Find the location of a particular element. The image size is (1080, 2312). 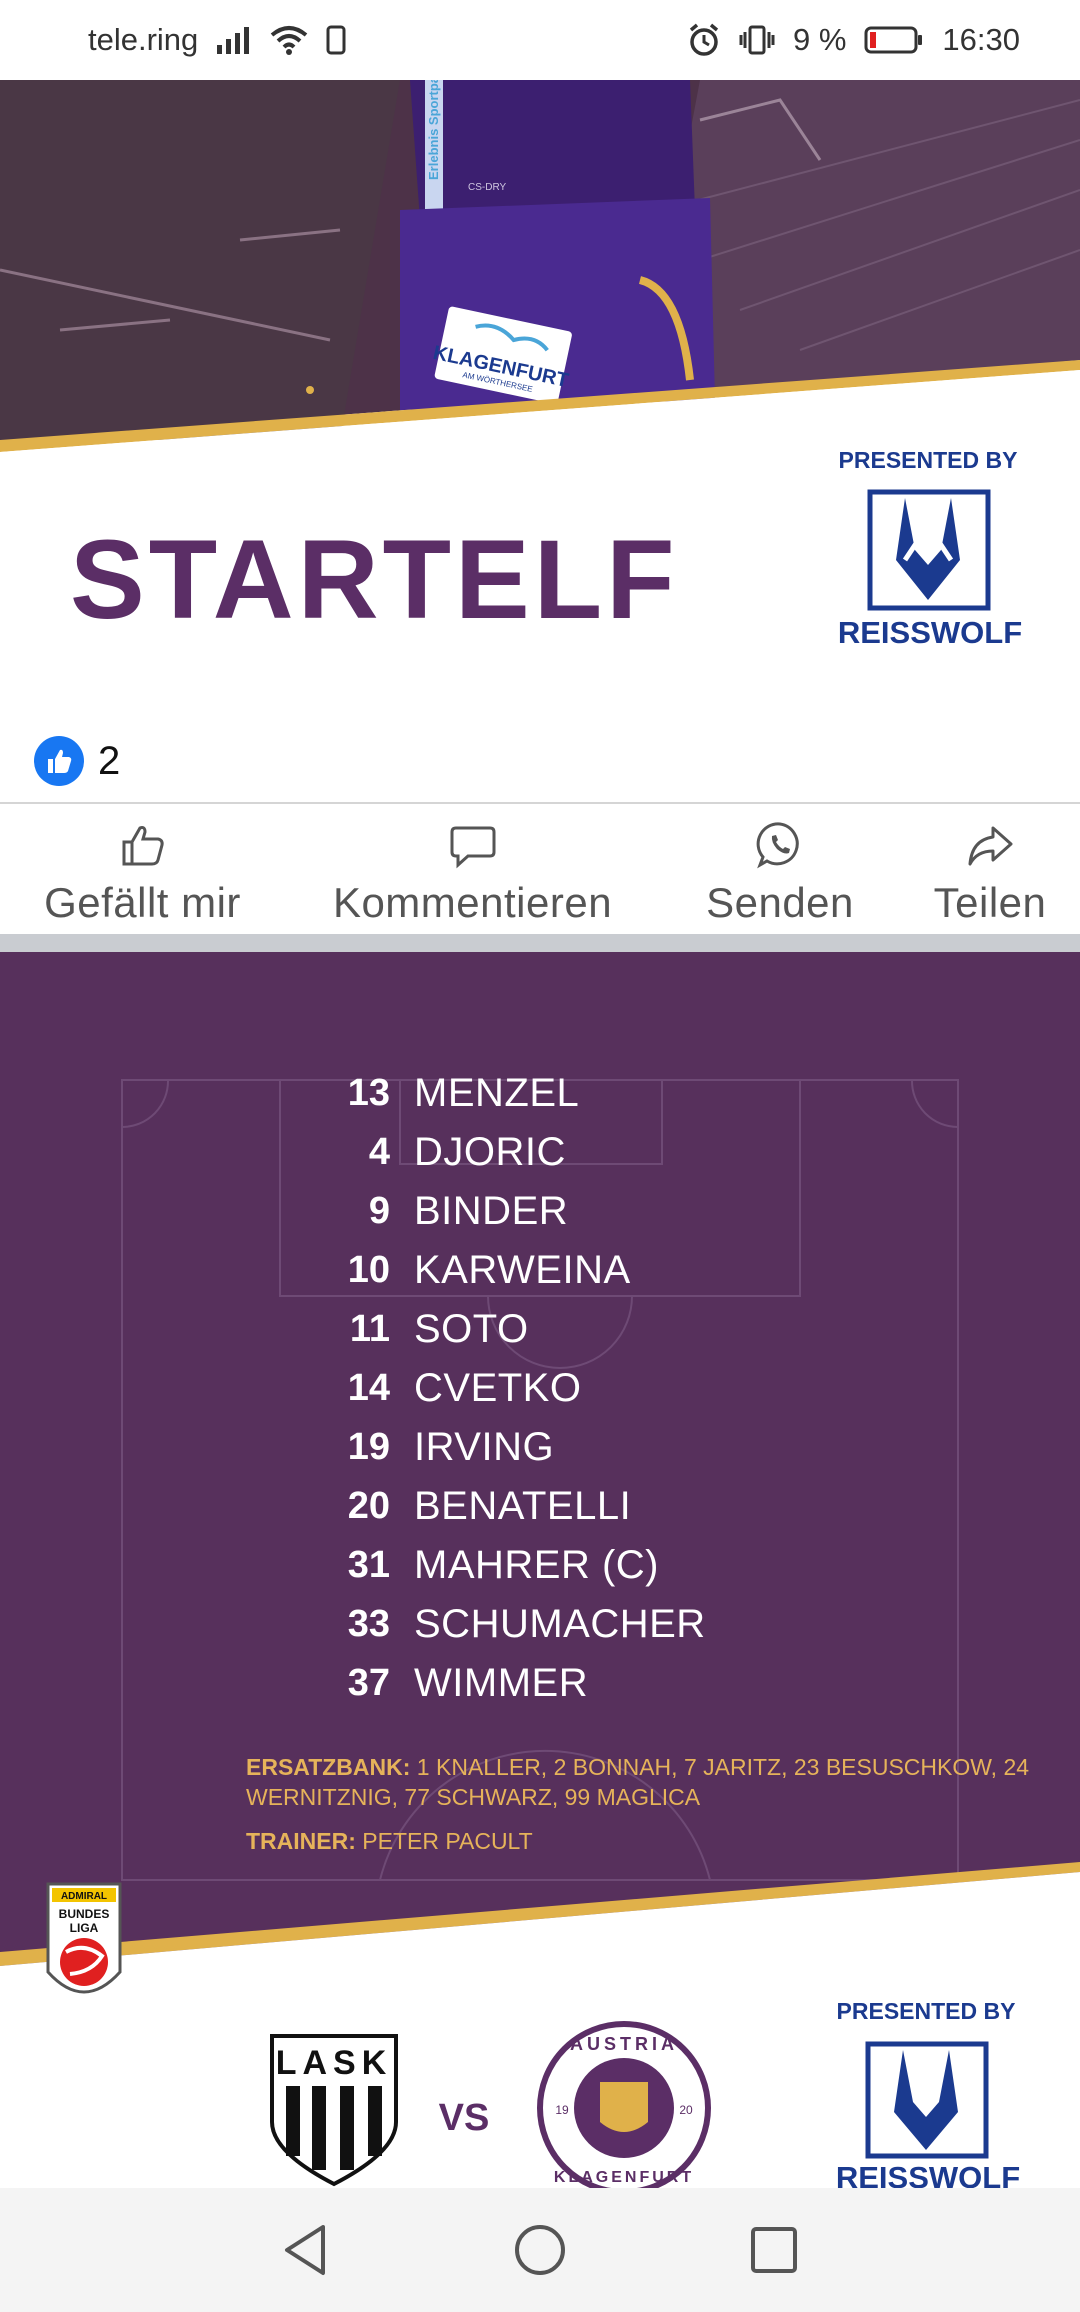

svg-text: LIGA is located at coordinates (84, 1928).